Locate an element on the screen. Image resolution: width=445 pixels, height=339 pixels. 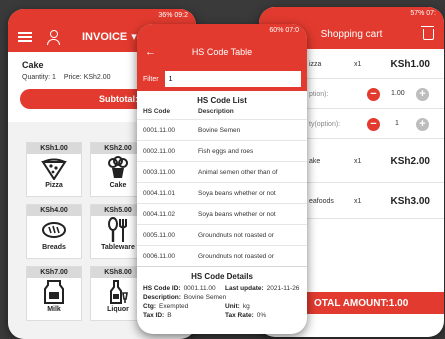
product-tile-milk: KSh7.00 Milk is located at coordinates (54, 293).